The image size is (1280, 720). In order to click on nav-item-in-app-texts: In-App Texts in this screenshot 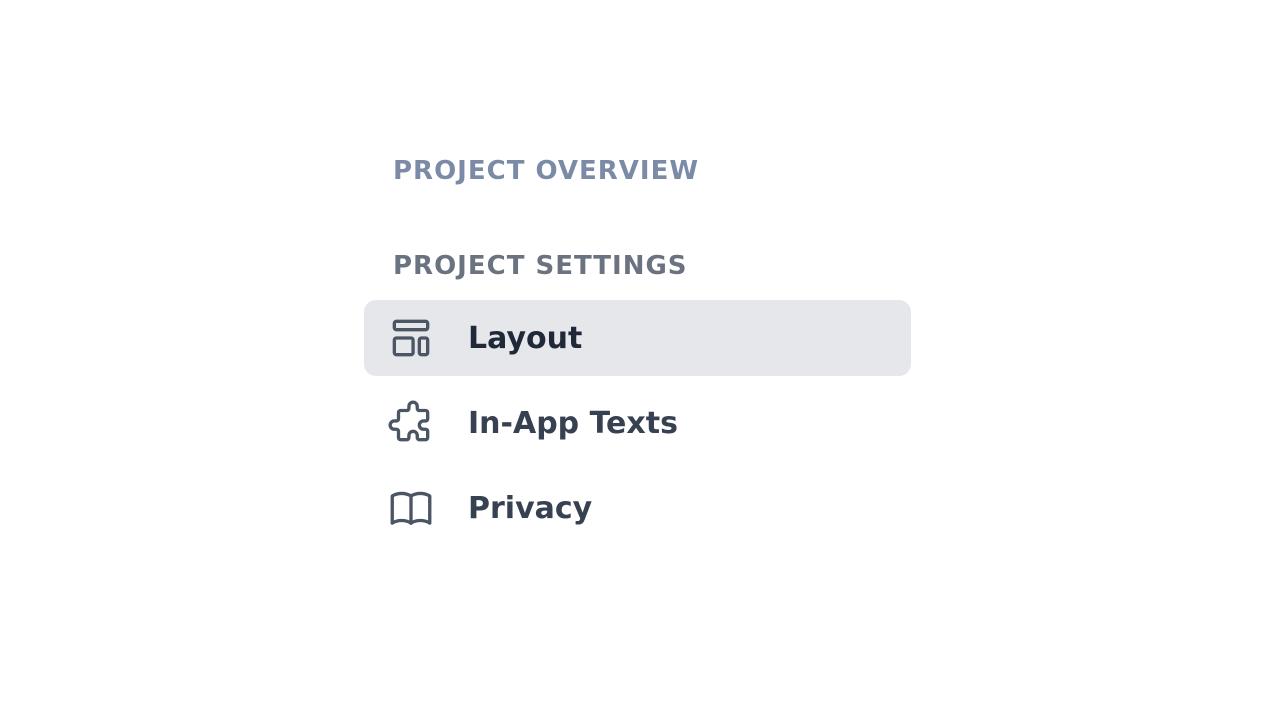, I will do `click(637, 423)`.